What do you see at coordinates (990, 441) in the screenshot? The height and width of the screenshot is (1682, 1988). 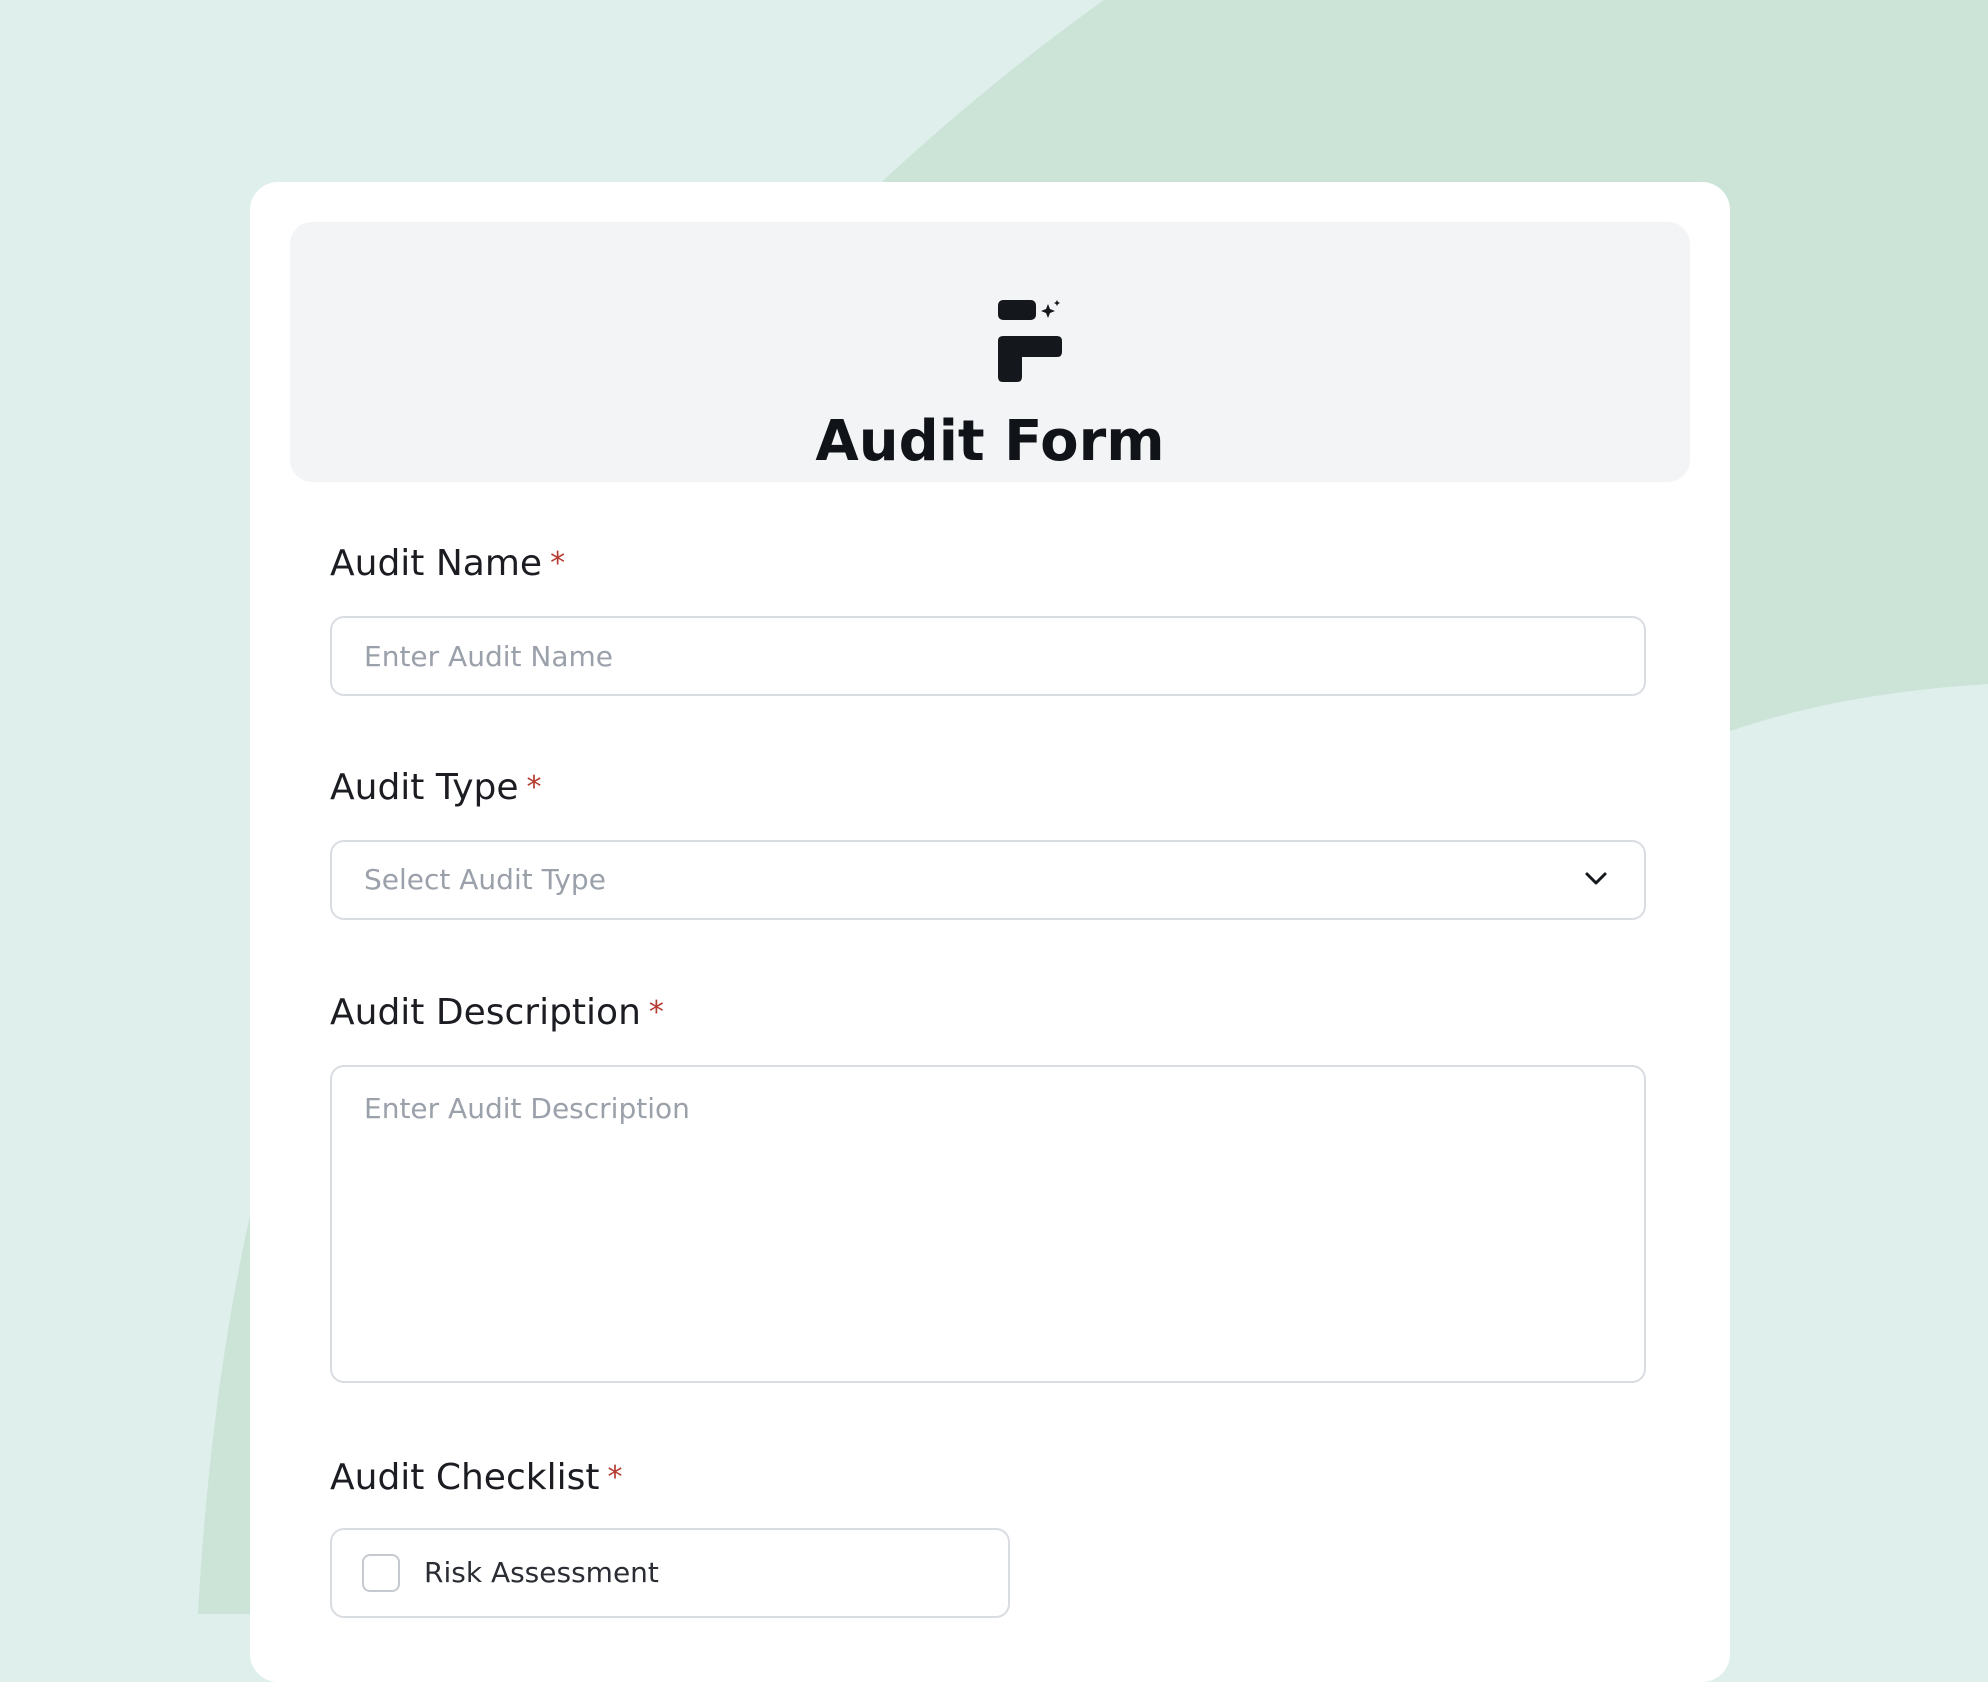 I see `page-title: Audit Form` at bounding box center [990, 441].